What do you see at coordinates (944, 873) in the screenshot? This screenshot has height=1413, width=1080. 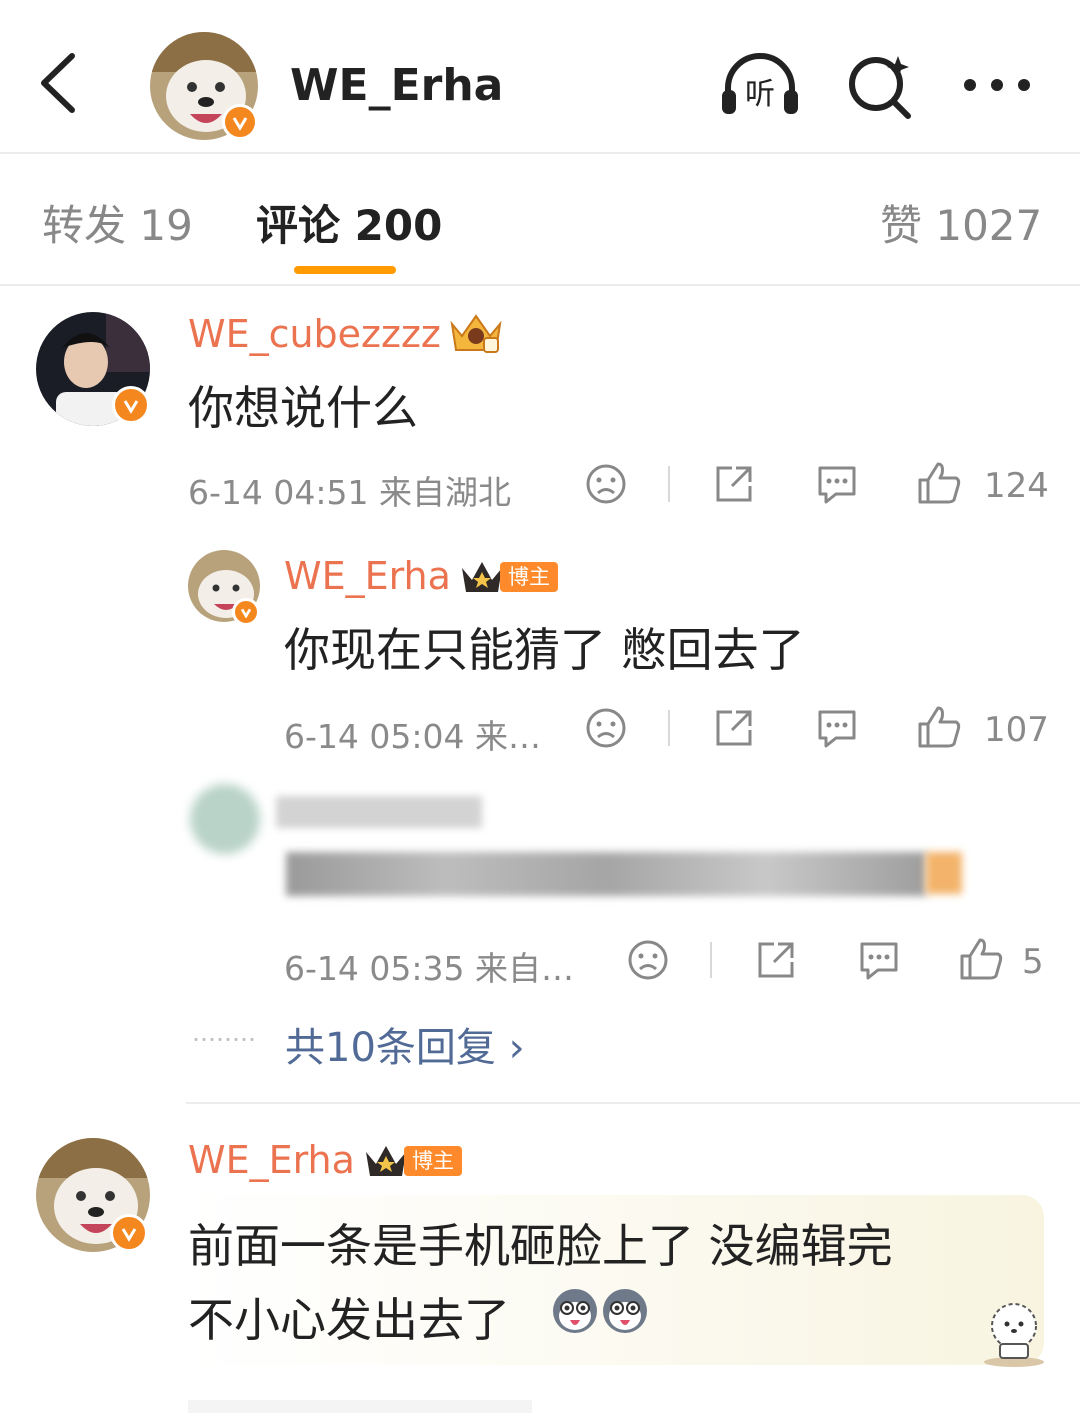 I see `blurred-emoji` at bounding box center [944, 873].